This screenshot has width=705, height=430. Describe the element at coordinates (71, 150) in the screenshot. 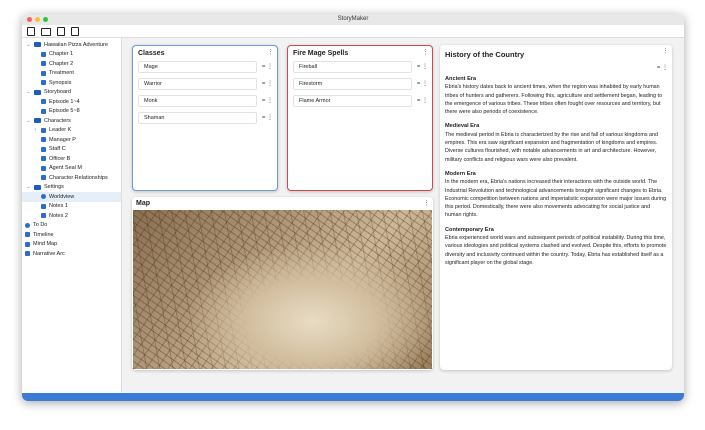

I see `sidebar-item: Staff C` at that location.